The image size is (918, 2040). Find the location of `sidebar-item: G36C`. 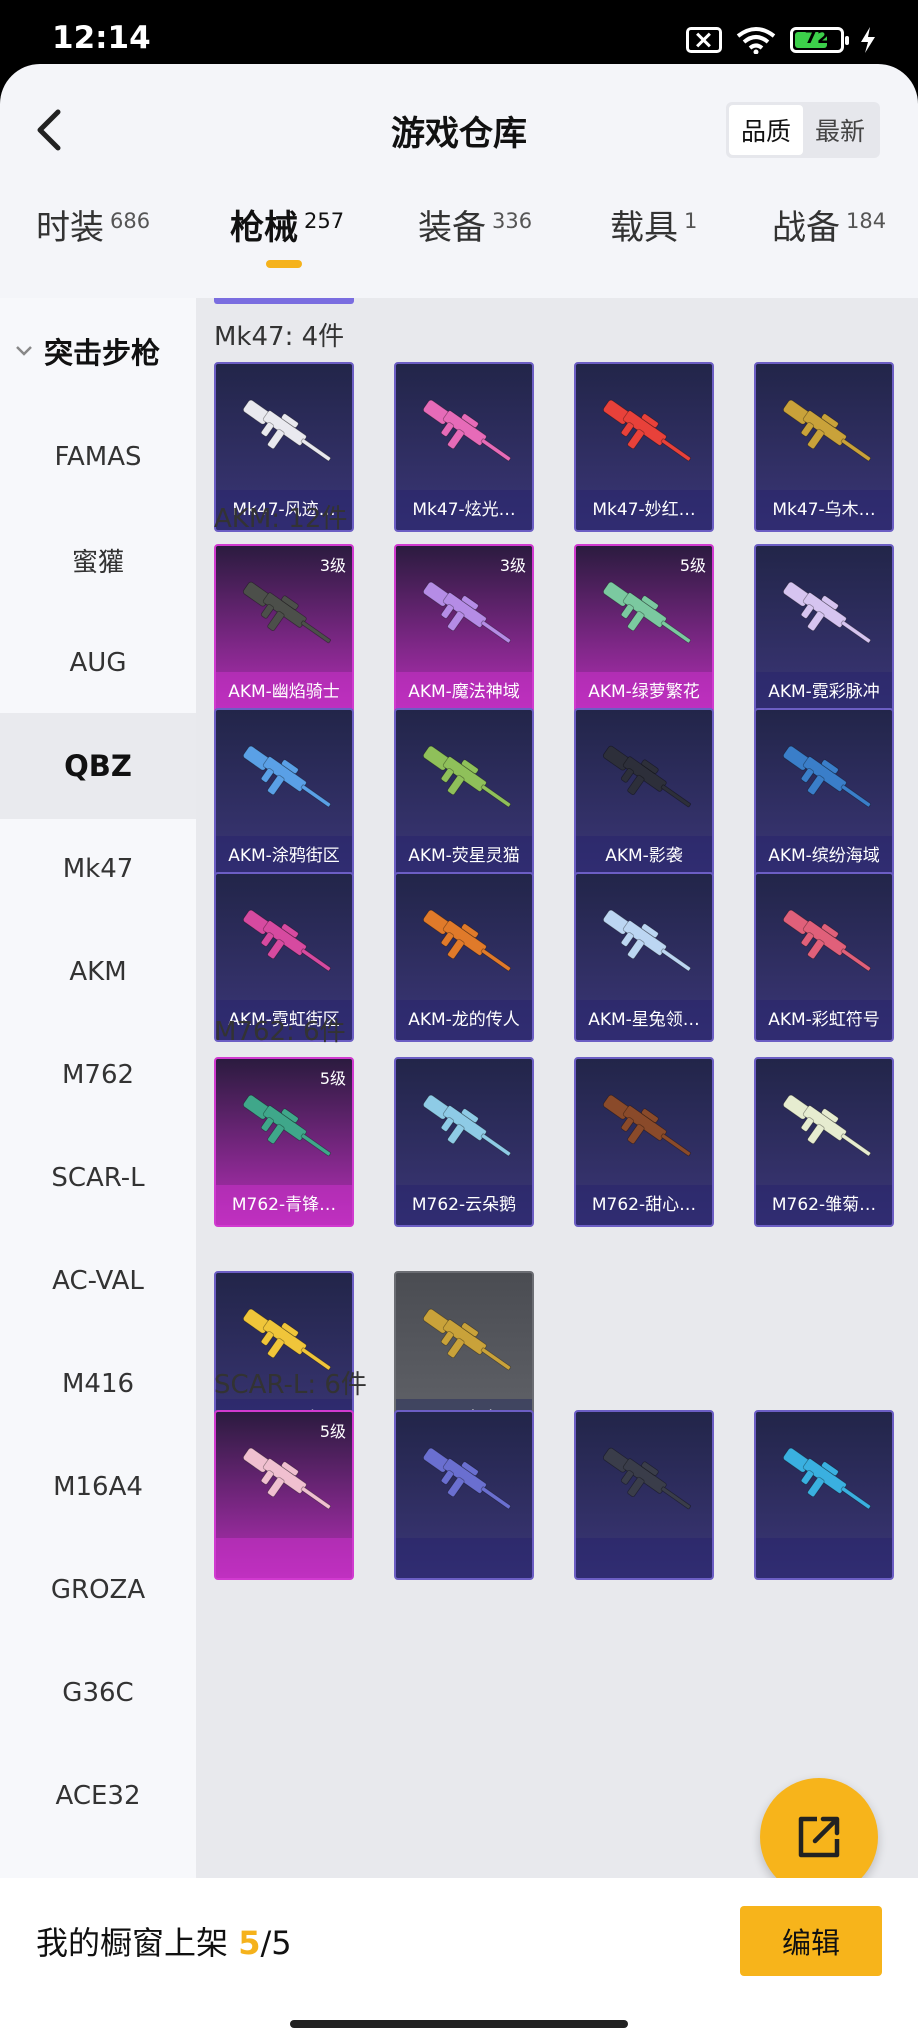

sidebar-item: G36C is located at coordinates (98, 1693).